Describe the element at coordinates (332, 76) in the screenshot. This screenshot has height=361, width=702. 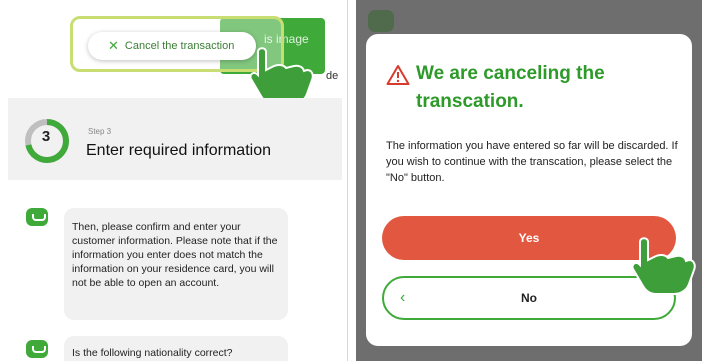
I see `green-tab-sub: de` at that location.